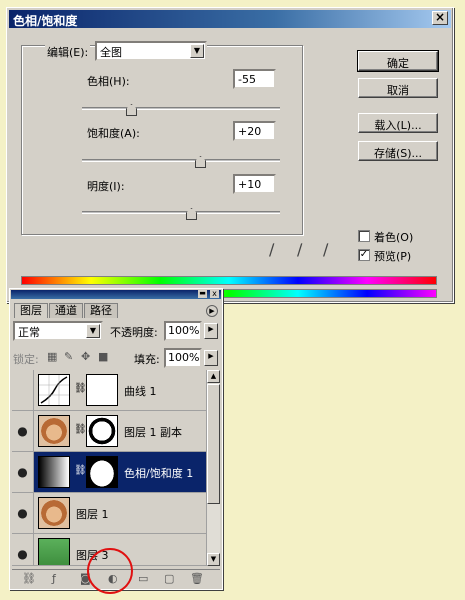 Image resolution: width=465 pixels, height=600 pixels. What do you see at coordinates (211, 331) in the screenshot?
I see `opacity-arrow-icon: ▶` at bounding box center [211, 331].